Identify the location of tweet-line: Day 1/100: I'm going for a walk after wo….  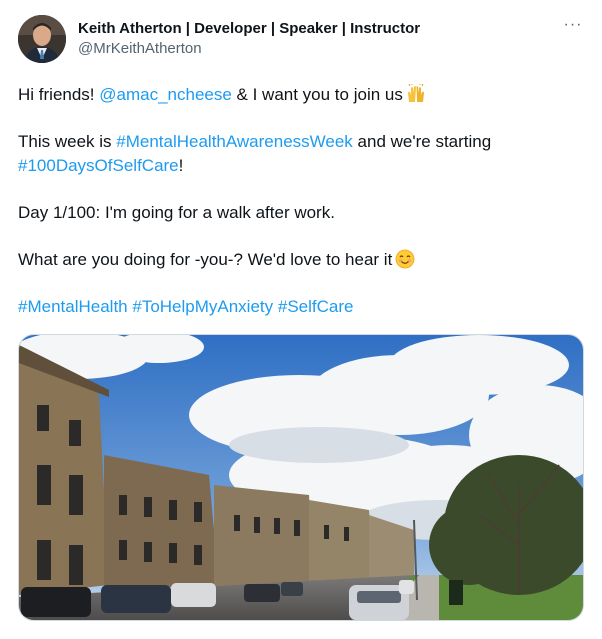
(176, 212).